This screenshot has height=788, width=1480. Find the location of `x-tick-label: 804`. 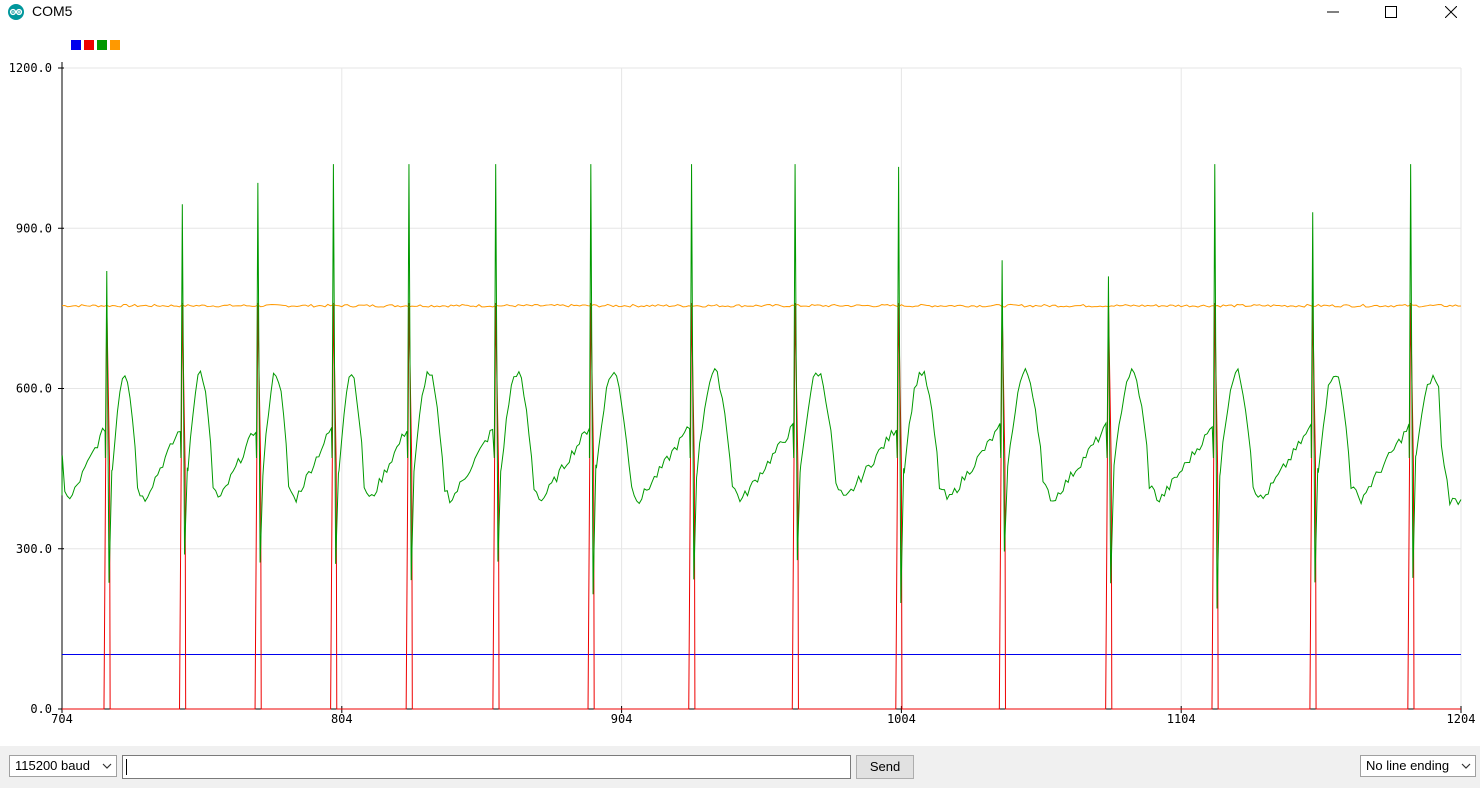

x-tick-label: 804 is located at coordinates (342, 719).